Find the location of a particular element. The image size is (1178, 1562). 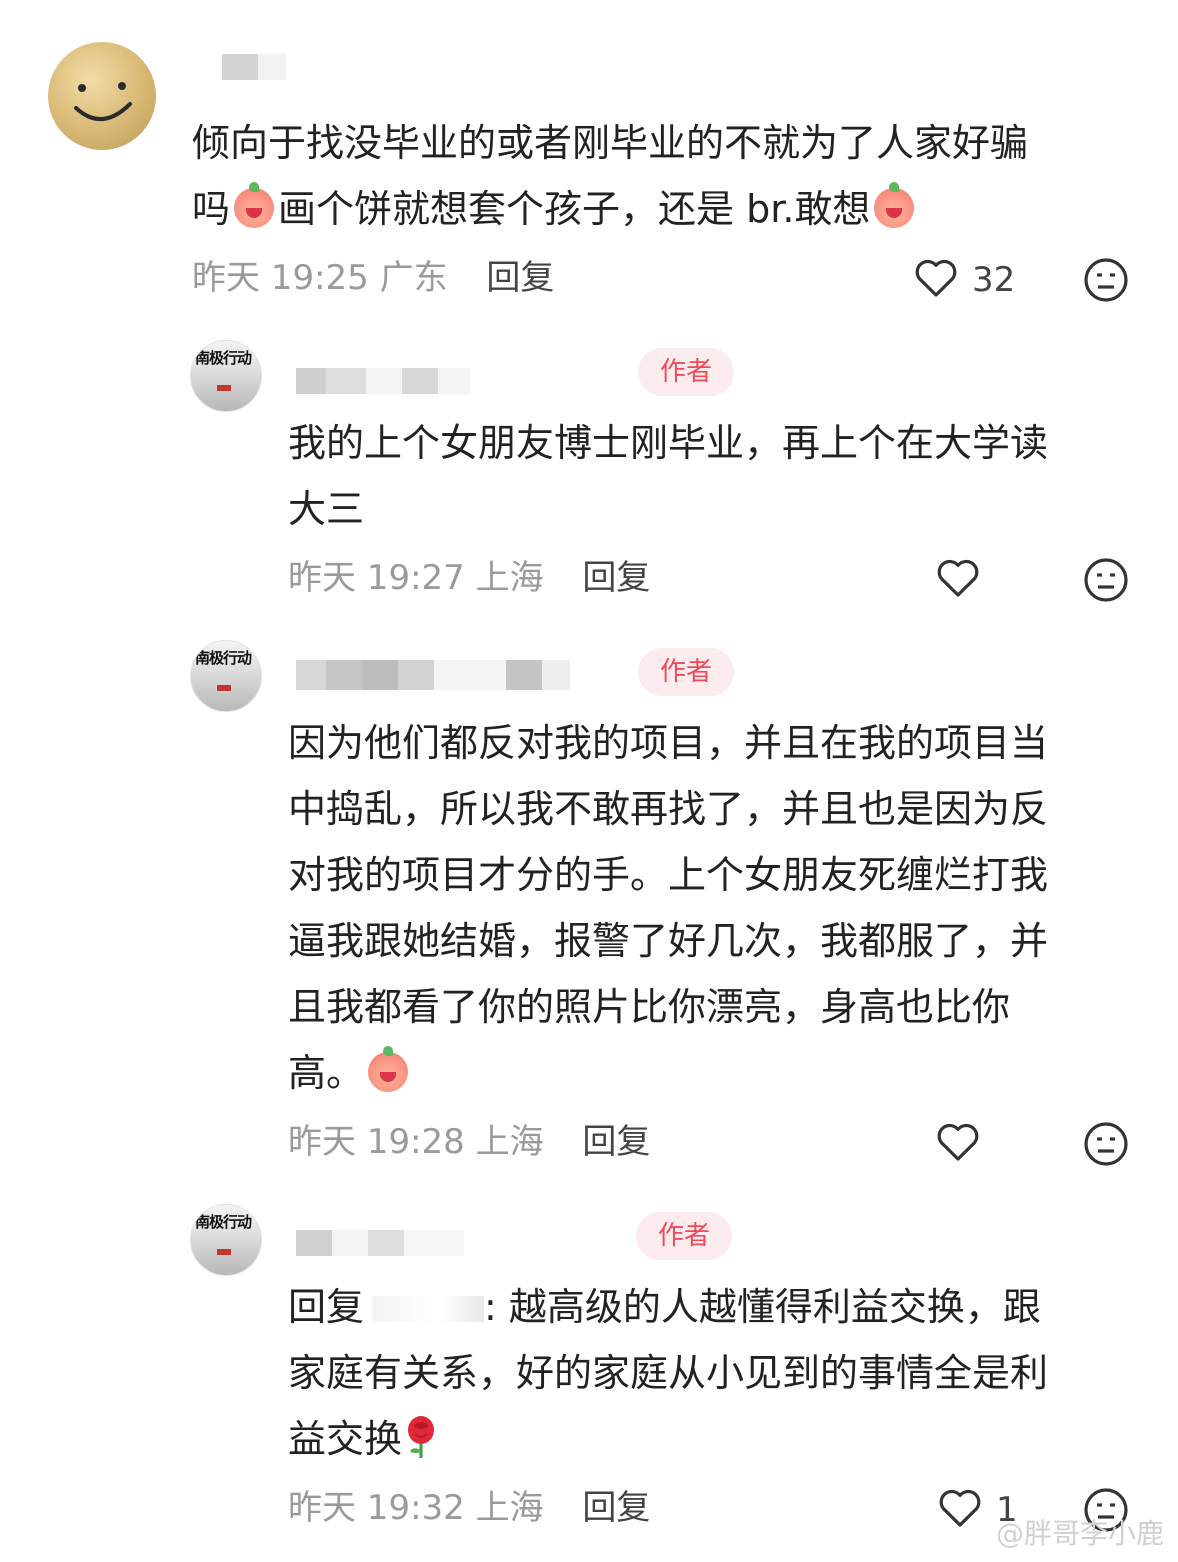

comment-line: 吗 画个饼就想套个孩子，还是 br.敢想 is located at coordinates (672, 209).